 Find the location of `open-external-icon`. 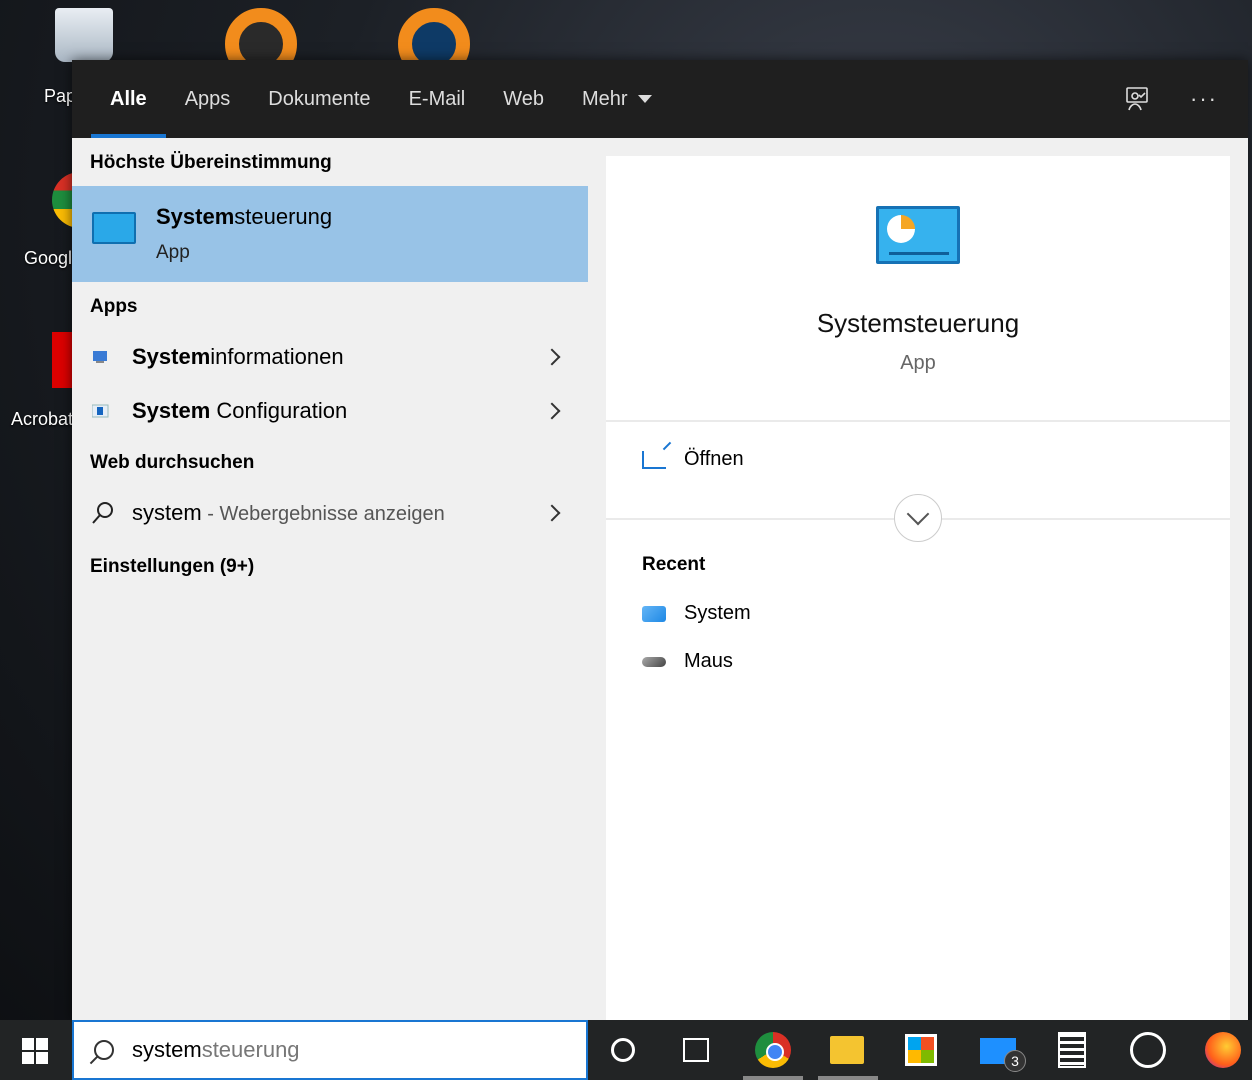

open-external-icon is located at coordinates (654, 459).